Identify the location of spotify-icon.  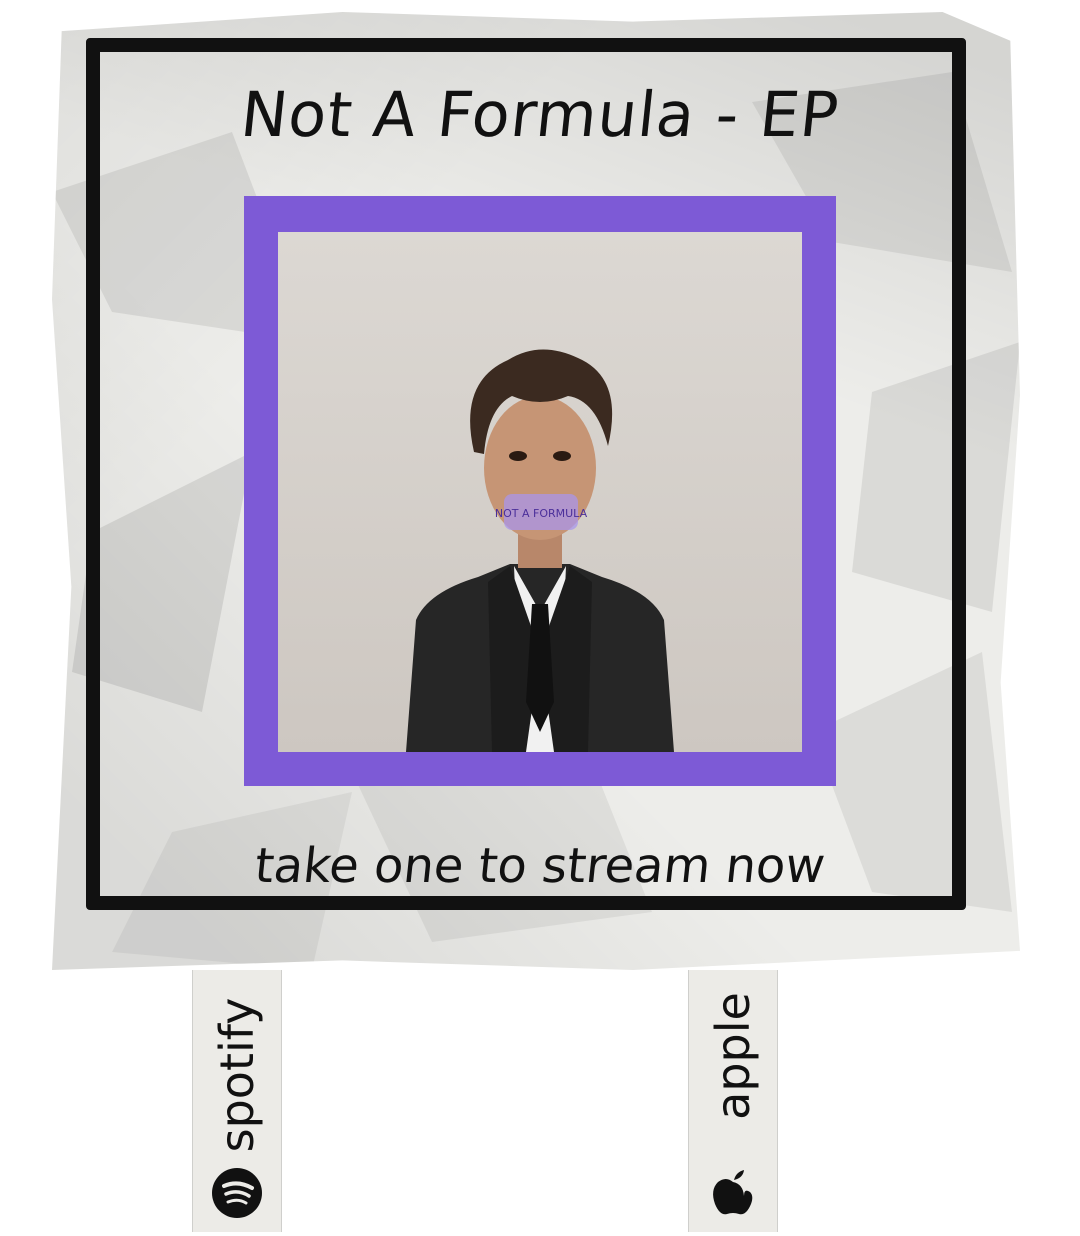
(237, 1193).